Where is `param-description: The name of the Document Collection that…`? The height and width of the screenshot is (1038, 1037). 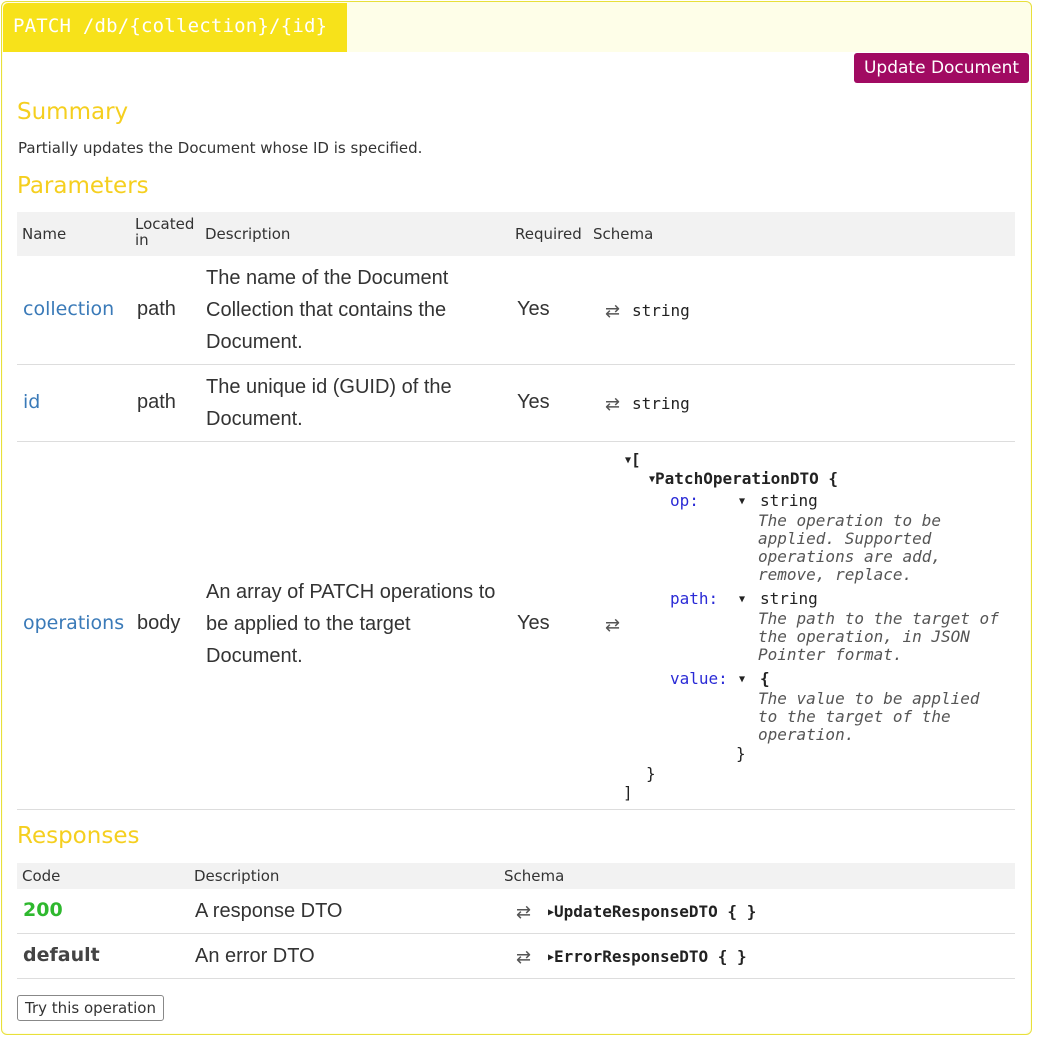
param-description: The name of the Document Collection that… is located at coordinates (356, 310).